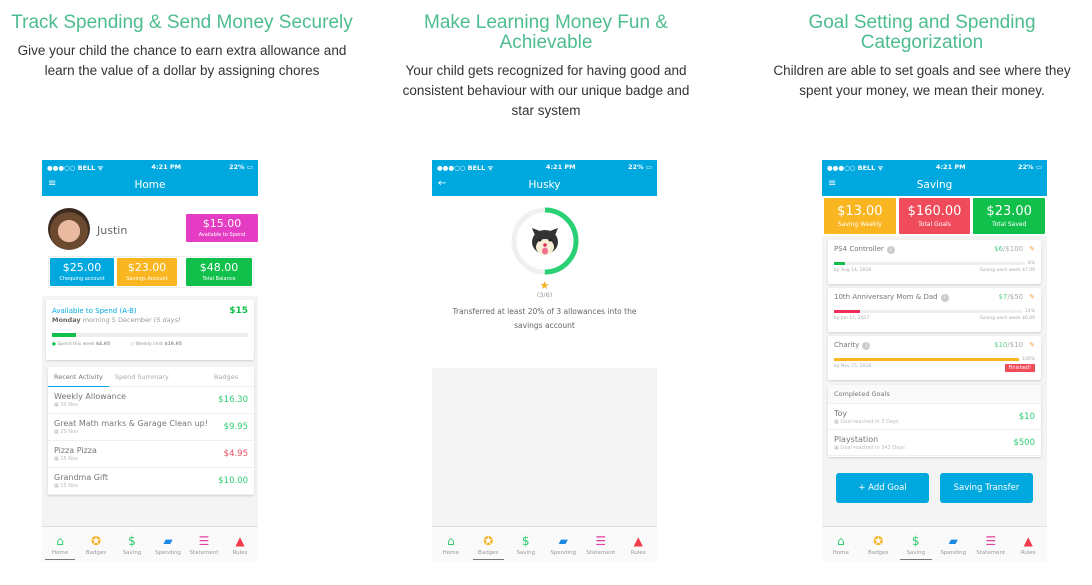 This screenshot has width=1092, height=585. Describe the element at coordinates (142, 377) in the screenshot. I see `tab-spend-summary: Spend Summary` at that location.